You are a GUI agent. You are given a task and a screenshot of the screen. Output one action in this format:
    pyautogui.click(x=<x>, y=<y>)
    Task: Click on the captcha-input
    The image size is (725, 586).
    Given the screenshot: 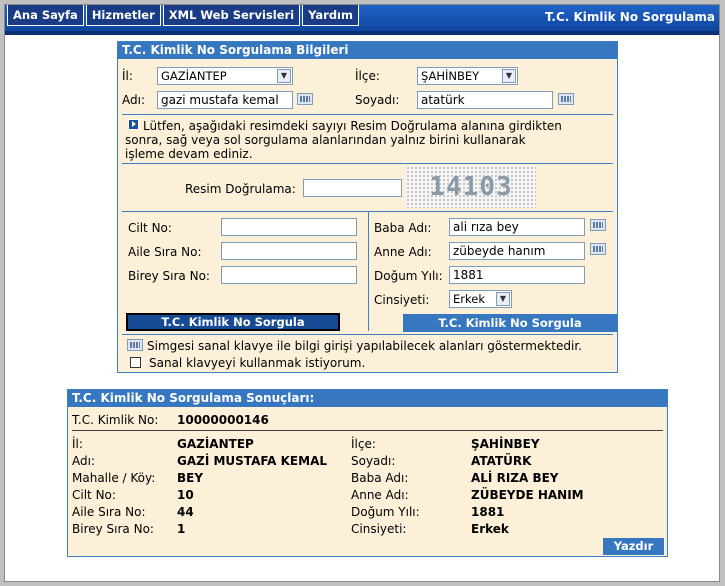 What is the action you would take?
    pyautogui.click(x=352, y=188)
    